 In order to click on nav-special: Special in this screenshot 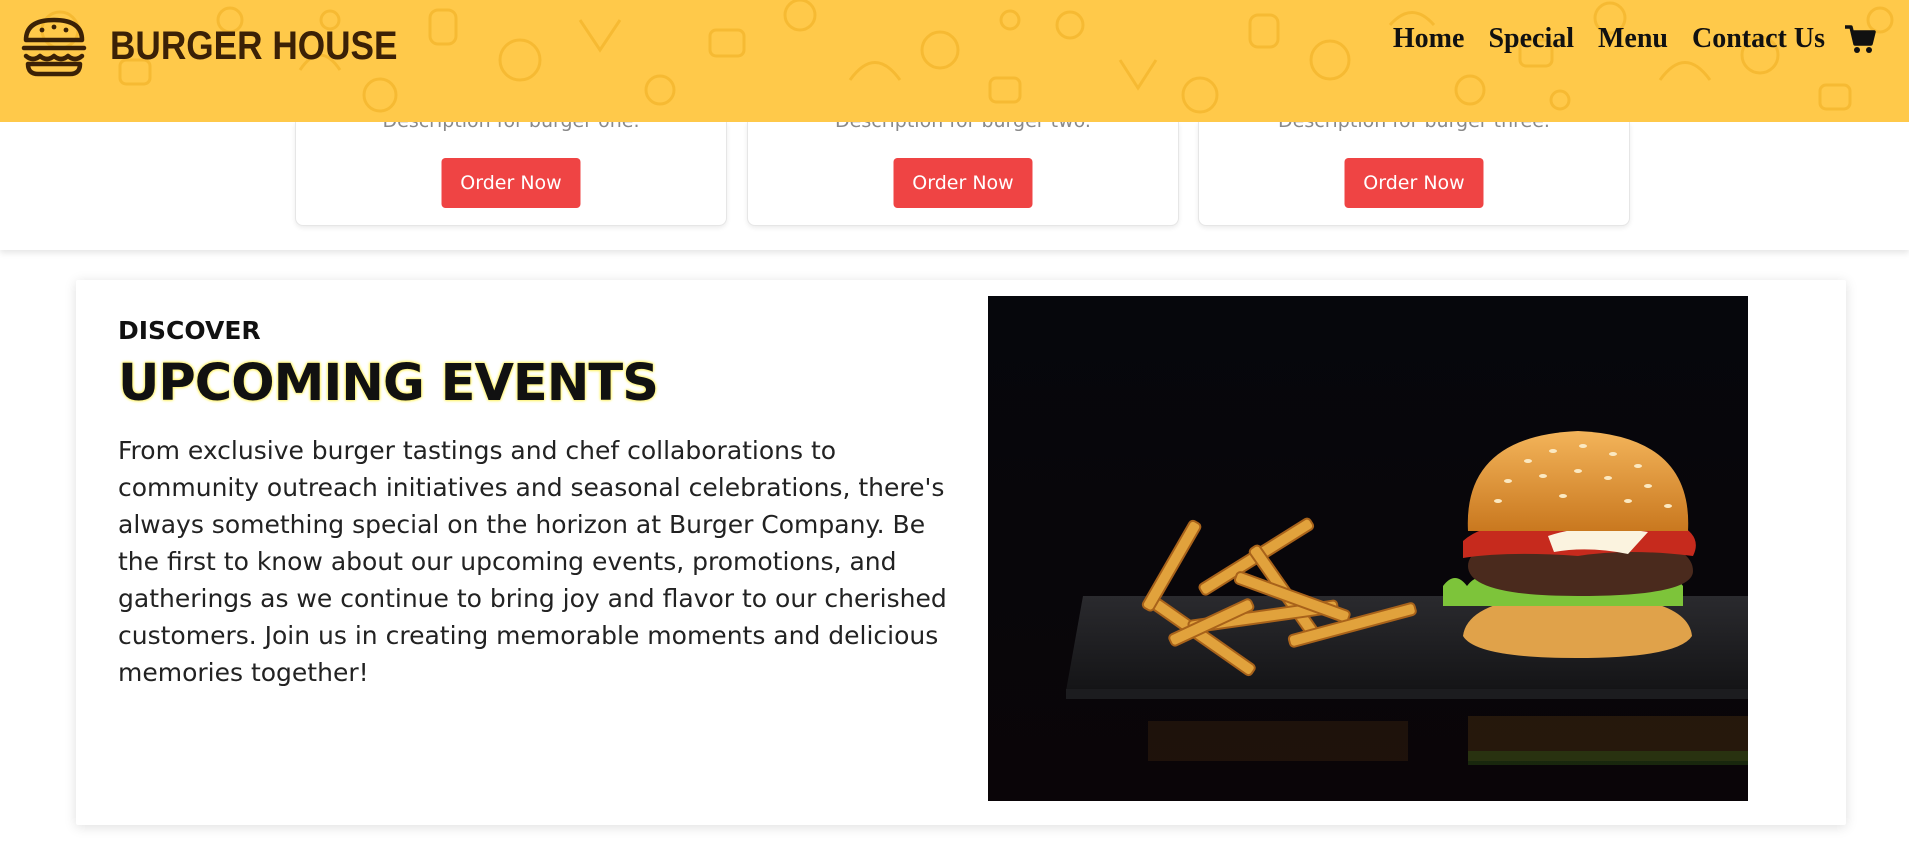, I will do `click(1531, 39)`.